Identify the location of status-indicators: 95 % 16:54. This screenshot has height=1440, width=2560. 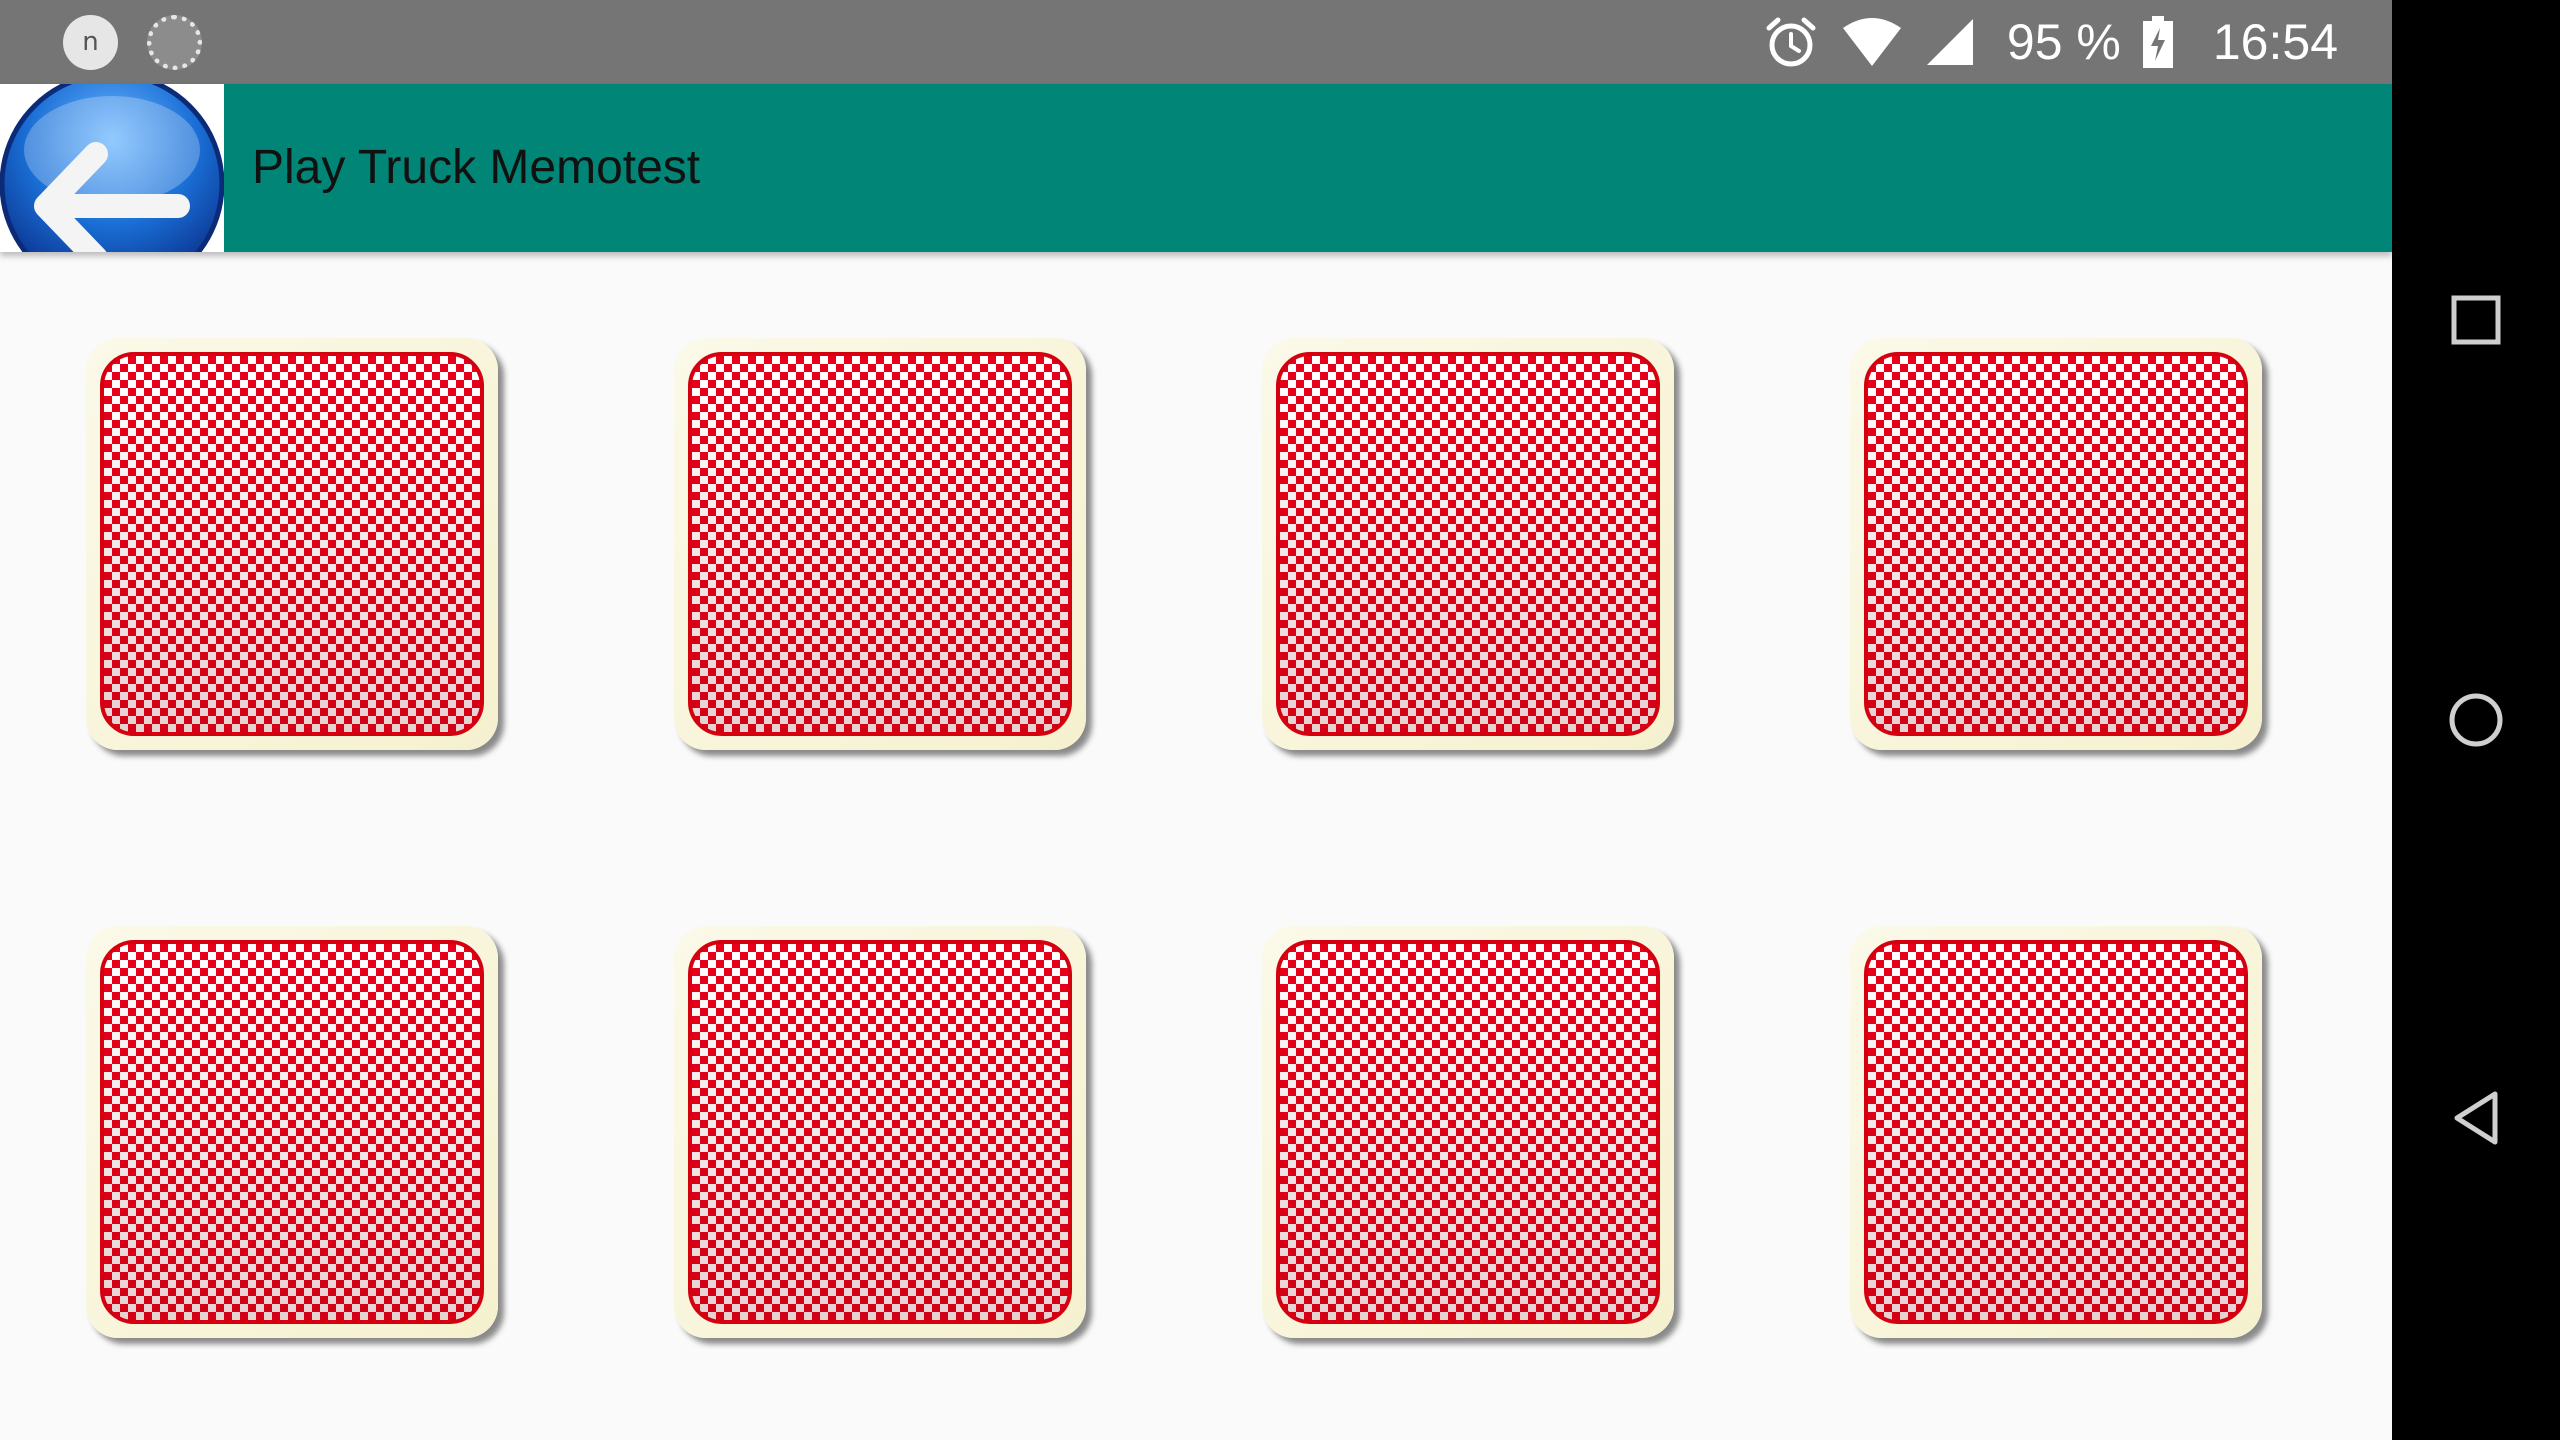
(2050, 42).